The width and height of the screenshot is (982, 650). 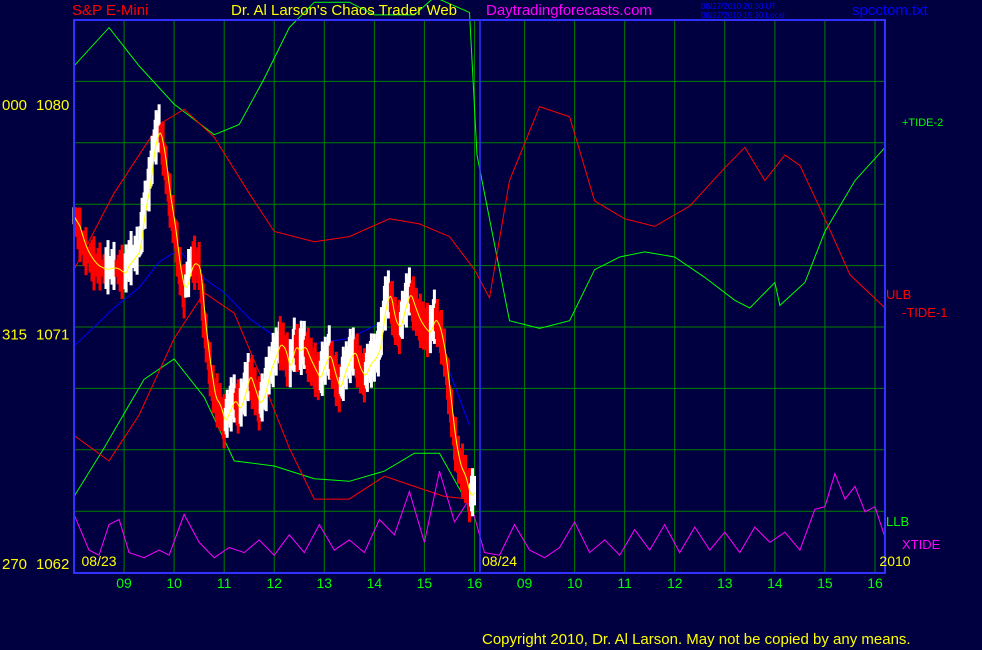 I want to click on series-label: XTIDE, so click(x=921, y=544).